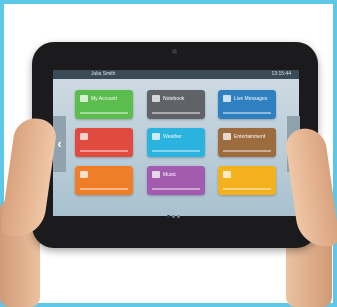  I want to click on tile-label: Entertainment, so click(250, 137).